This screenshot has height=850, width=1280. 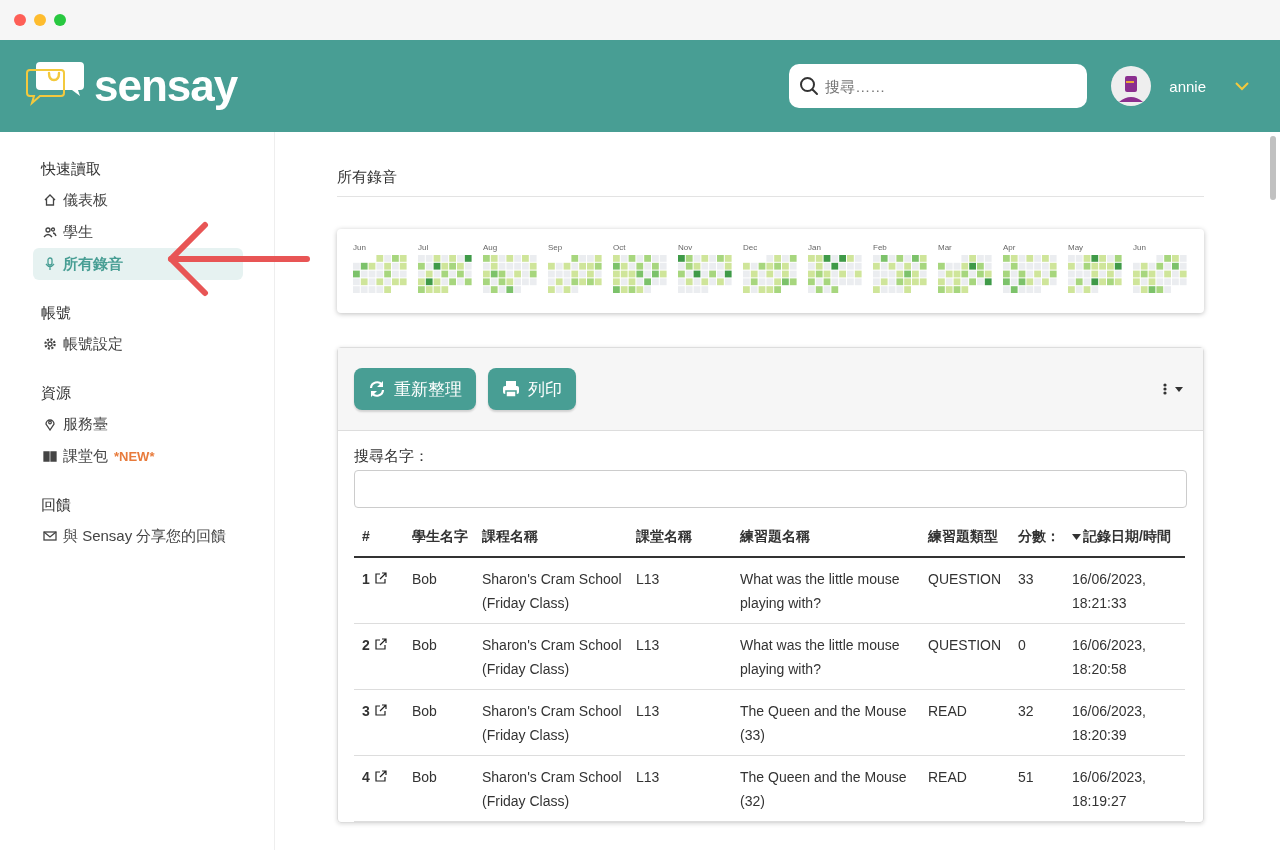 I want to click on home-icon, so click(x=50, y=200).